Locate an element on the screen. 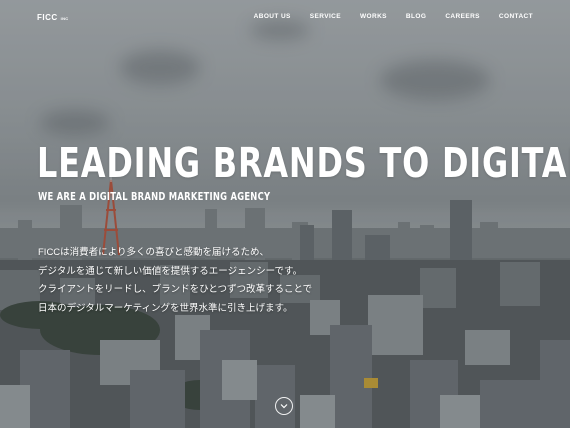  description-line: 日本のデジタルマーケティングを世界水準に引き上げます。 is located at coordinates (165, 308).